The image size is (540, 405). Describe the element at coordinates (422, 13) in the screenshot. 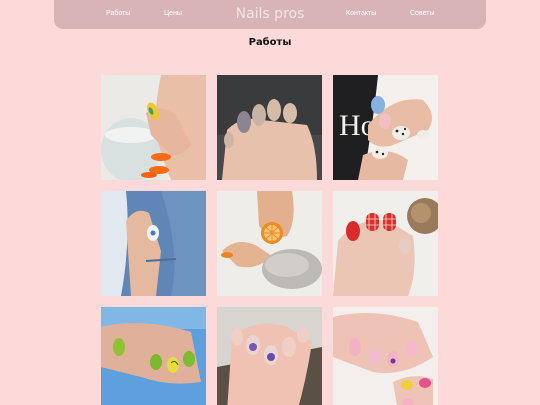

I see `nav-link-tips: Советы` at that location.